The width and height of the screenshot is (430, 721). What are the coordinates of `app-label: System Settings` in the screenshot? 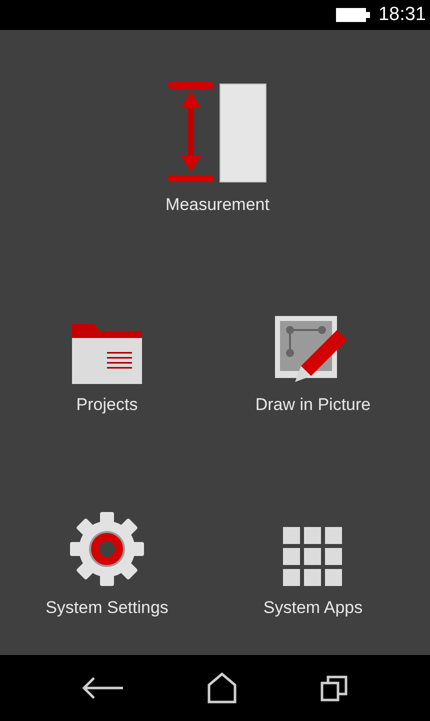 It's located at (107, 607).